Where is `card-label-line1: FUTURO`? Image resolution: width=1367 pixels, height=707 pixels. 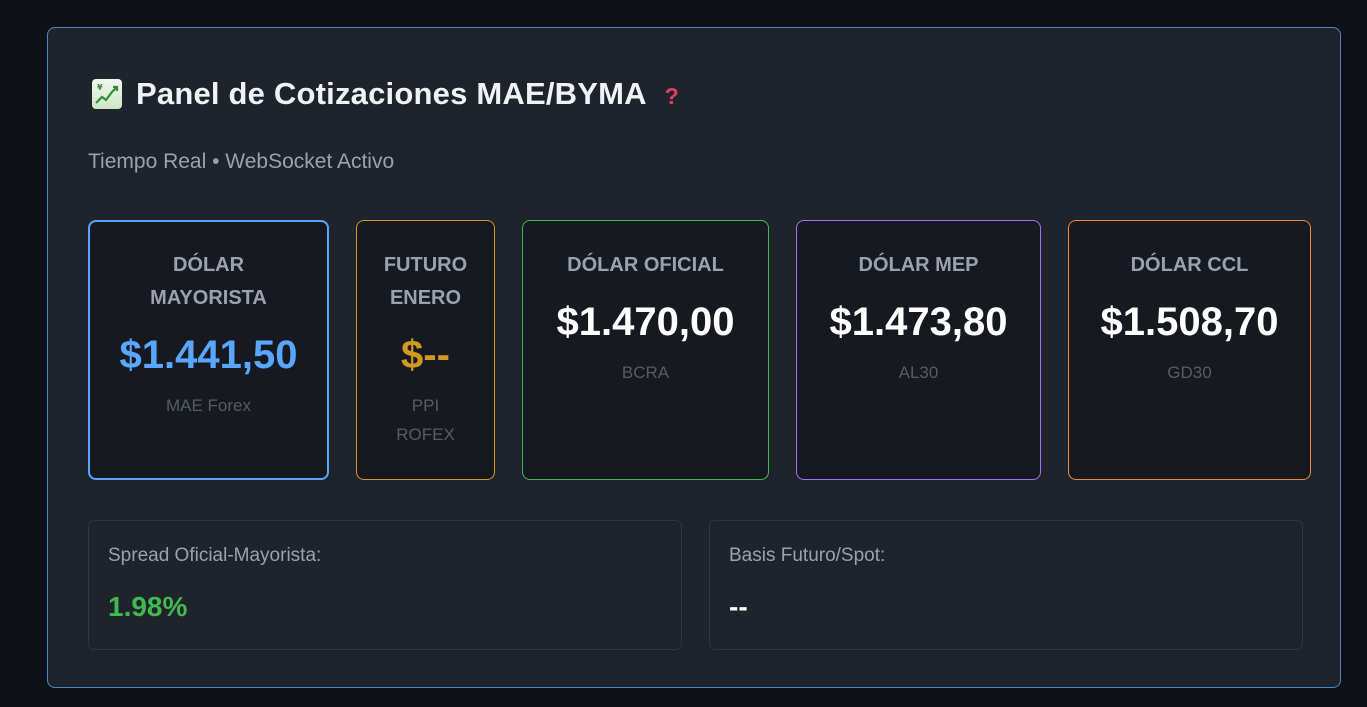 card-label-line1: FUTURO is located at coordinates (425, 265).